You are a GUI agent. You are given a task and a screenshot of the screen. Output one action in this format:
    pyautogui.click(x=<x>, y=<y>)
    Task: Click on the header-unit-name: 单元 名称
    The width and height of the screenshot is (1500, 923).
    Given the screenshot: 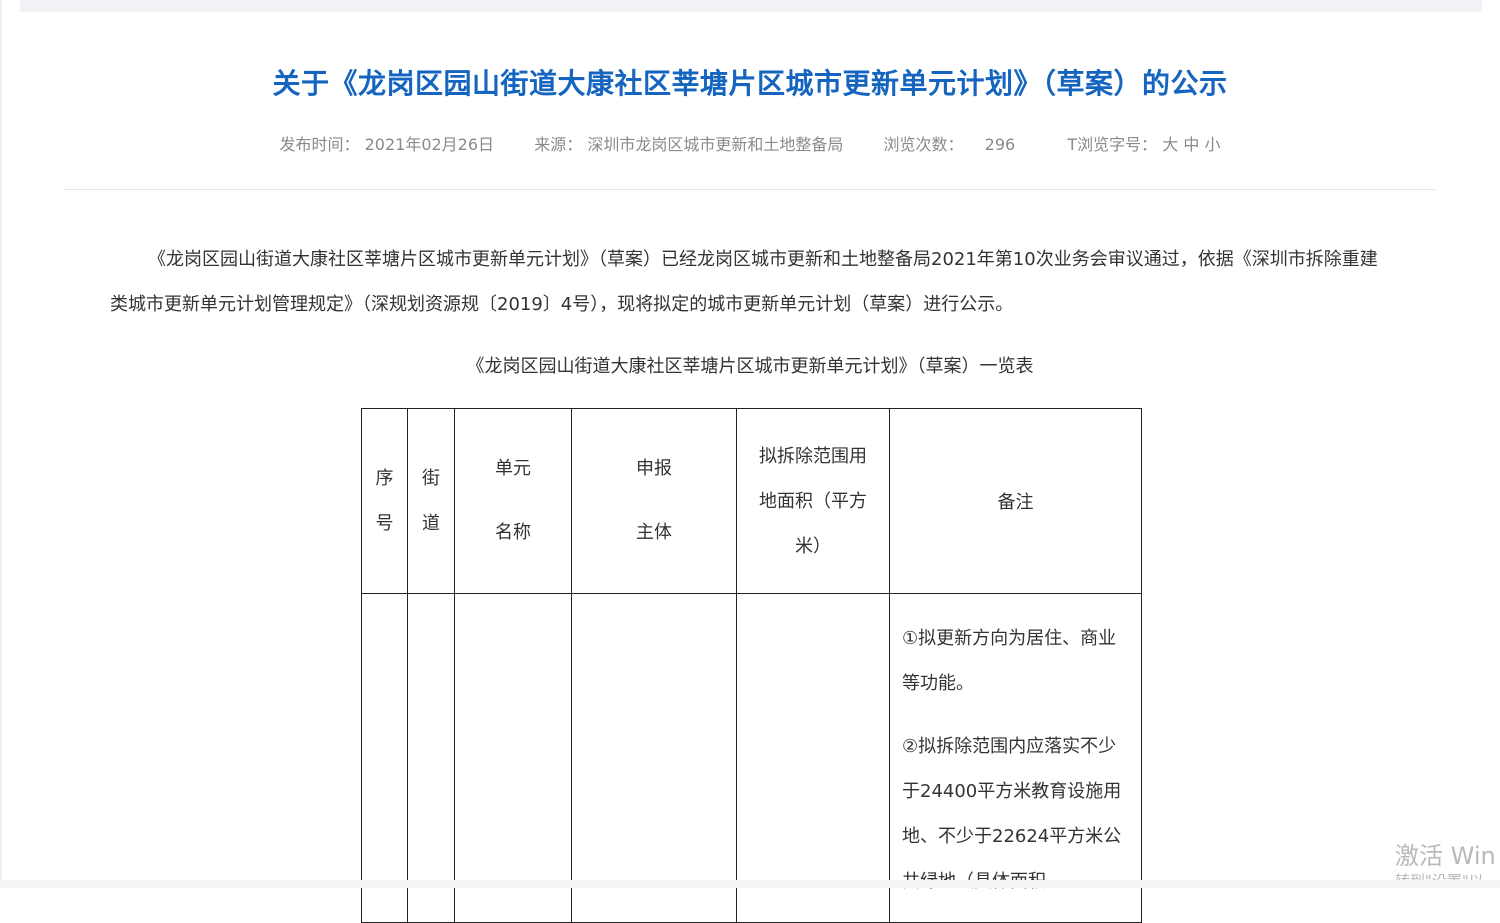 What is the action you would take?
    pyautogui.click(x=513, y=501)
    